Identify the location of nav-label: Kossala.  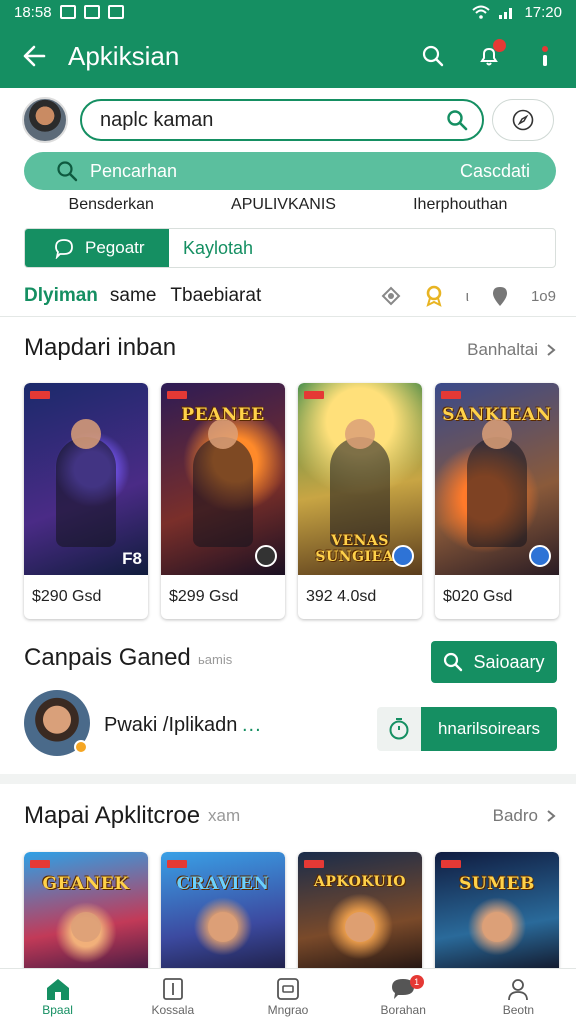
(173, 1009).